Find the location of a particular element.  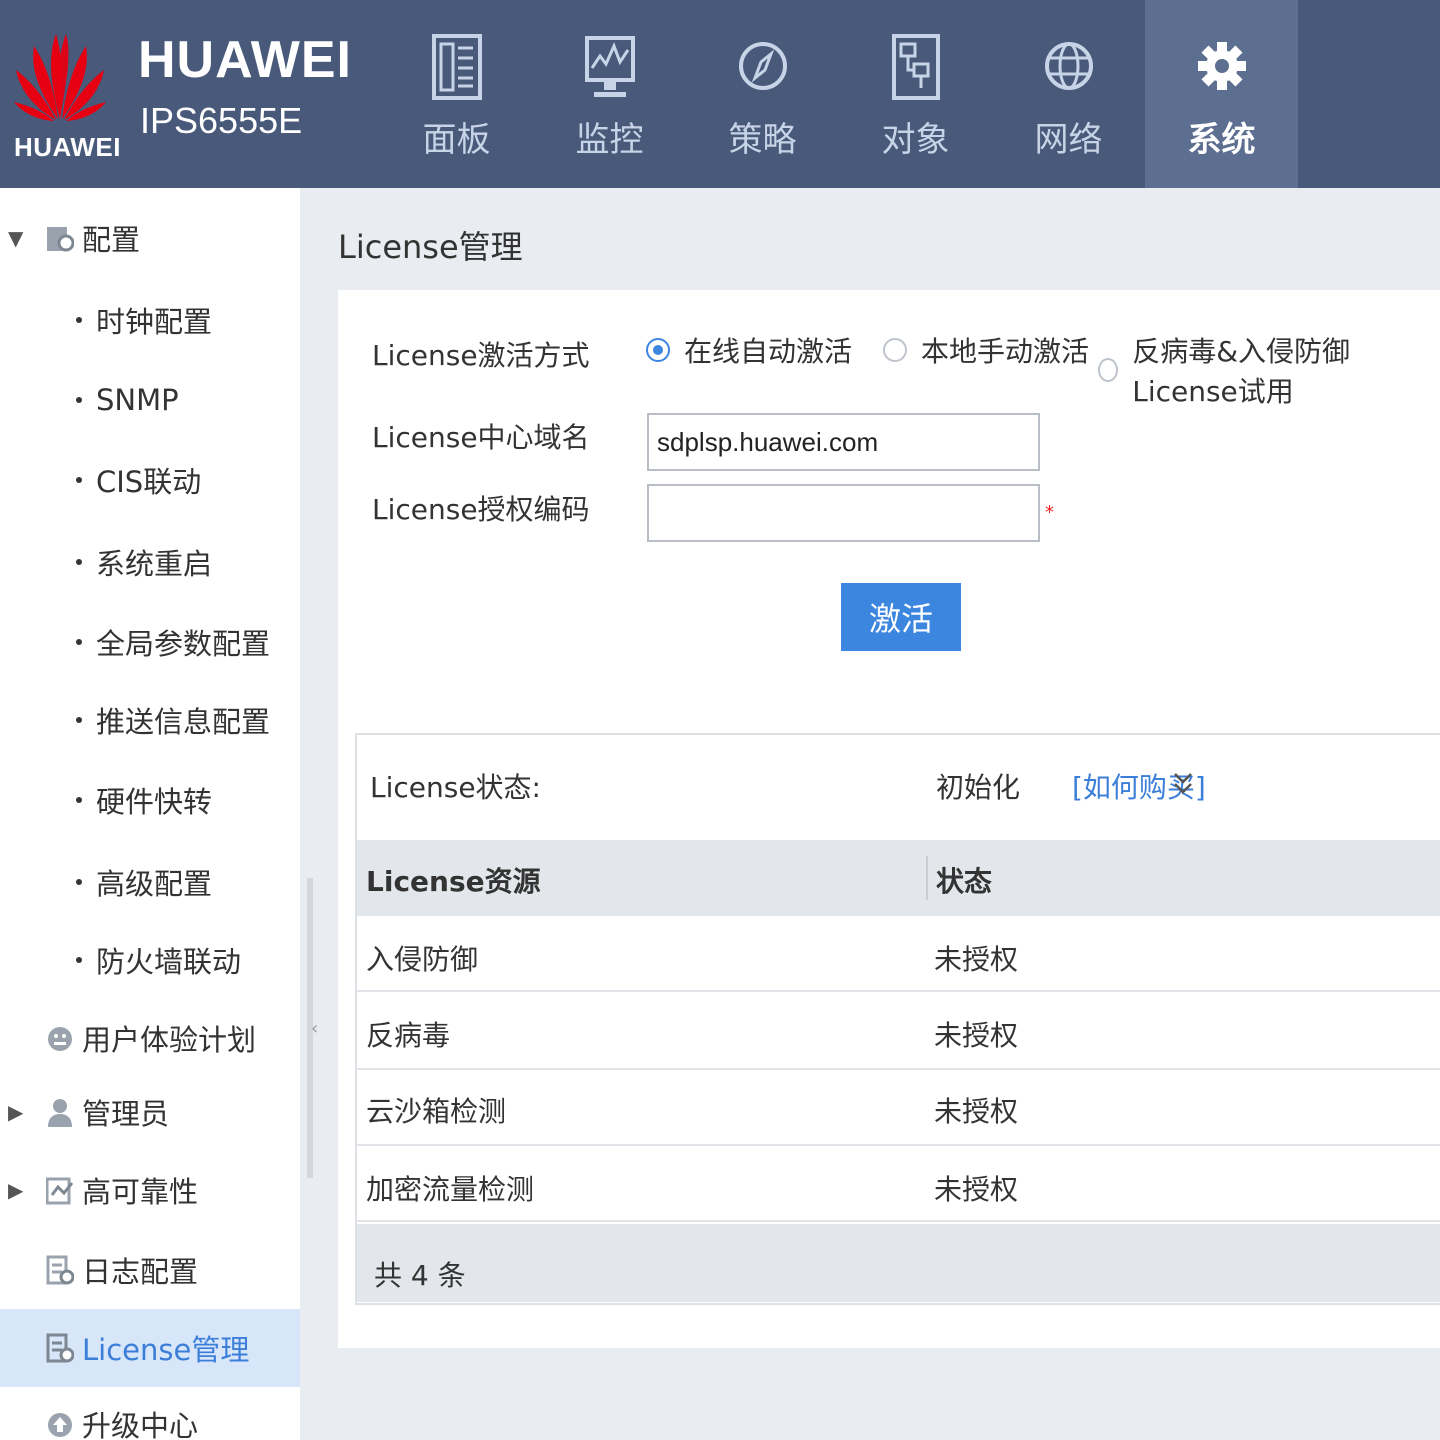

sidebar-item-snmp: SNMP is located at coordinates (150, 400).